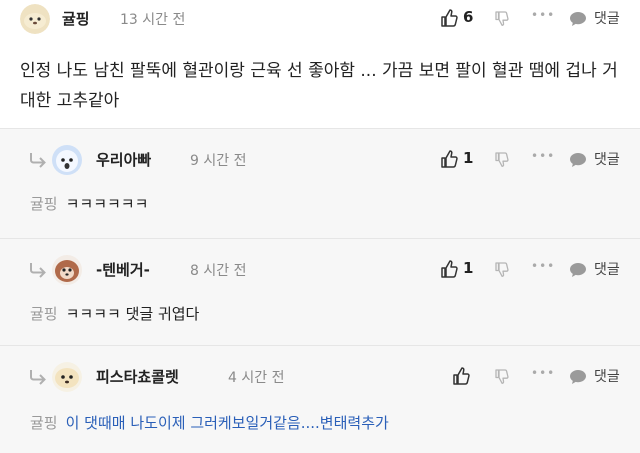 This screenshot has width=640, height=453. Describe the element at coordinates (320, 19) in the screenshot. I see `comment-header: 귤핑 13 시간 전 6 ••• 댓글` at that location.